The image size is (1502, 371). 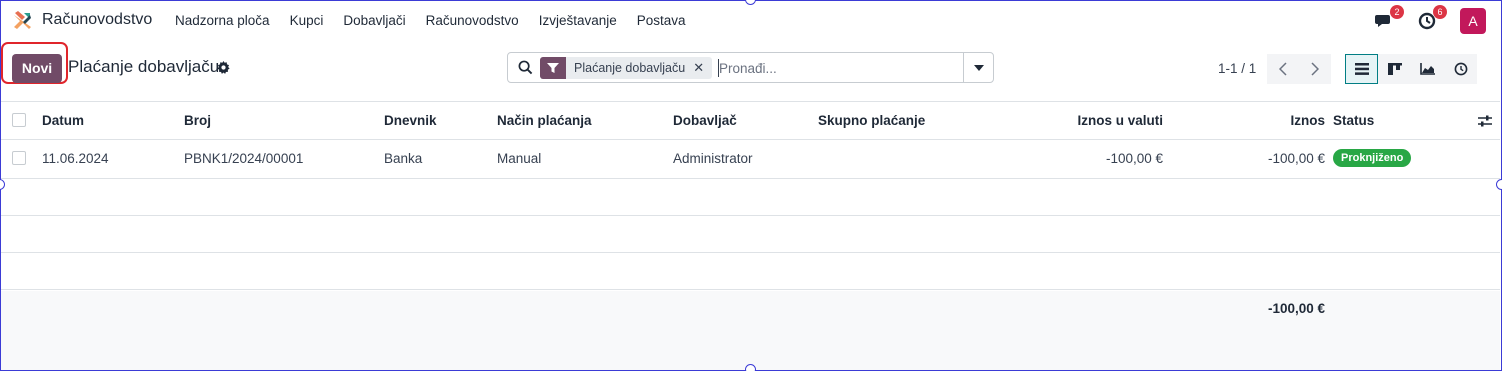 I want to click on kanban-view-icon, so click(x=1394, y=69).